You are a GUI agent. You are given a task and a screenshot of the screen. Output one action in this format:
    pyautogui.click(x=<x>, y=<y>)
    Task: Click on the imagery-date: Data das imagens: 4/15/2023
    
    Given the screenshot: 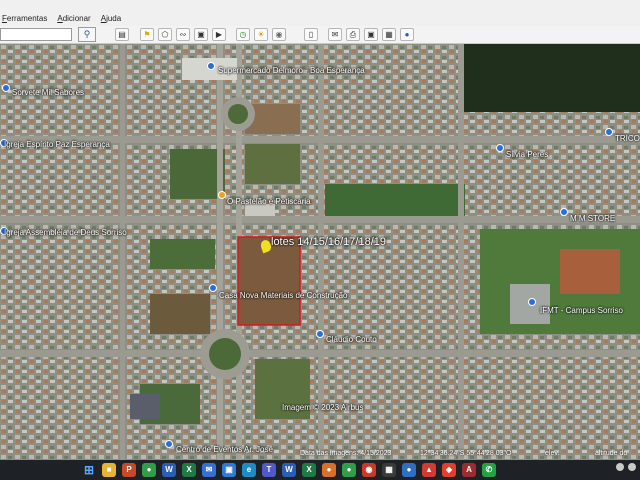 What is the action you would take?
    pyautogui.click(x=346, y=453)
    